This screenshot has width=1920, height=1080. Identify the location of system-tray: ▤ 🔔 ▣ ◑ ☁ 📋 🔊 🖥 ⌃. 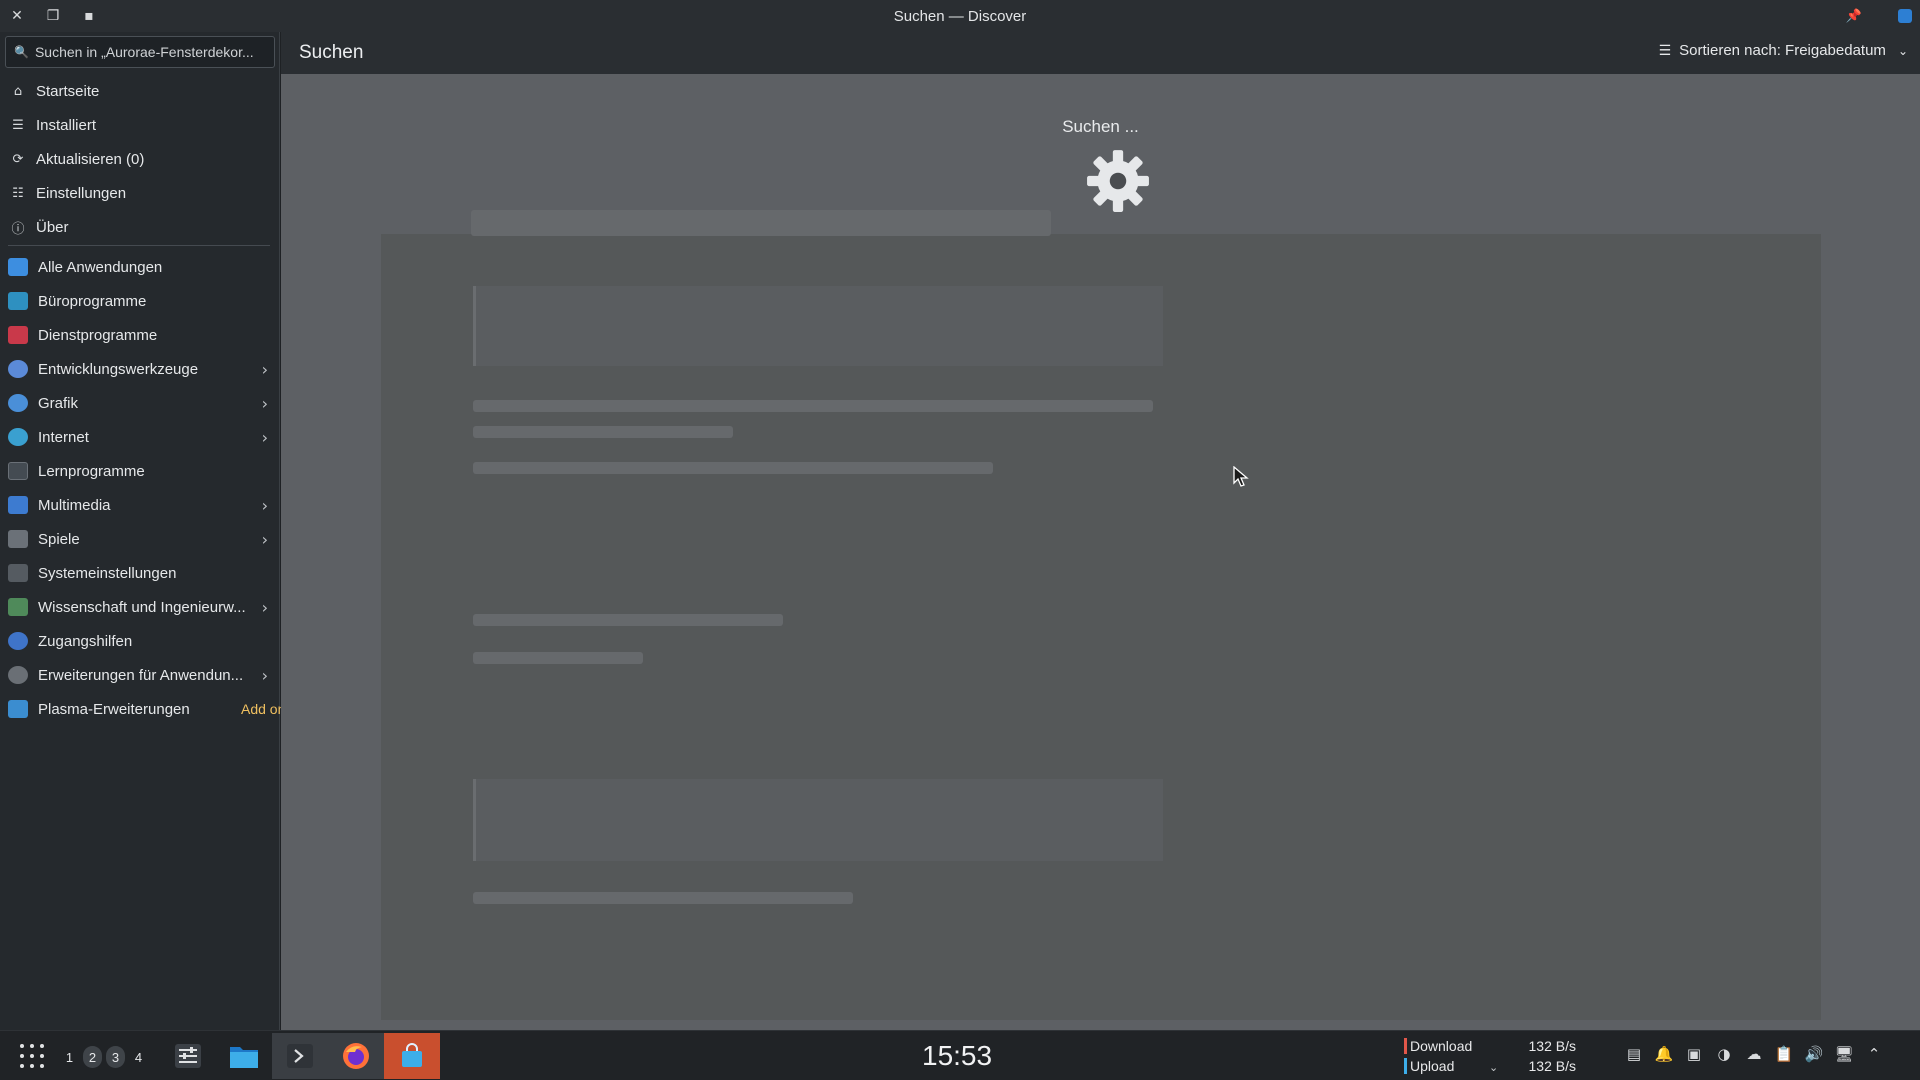
(1754, 1054).